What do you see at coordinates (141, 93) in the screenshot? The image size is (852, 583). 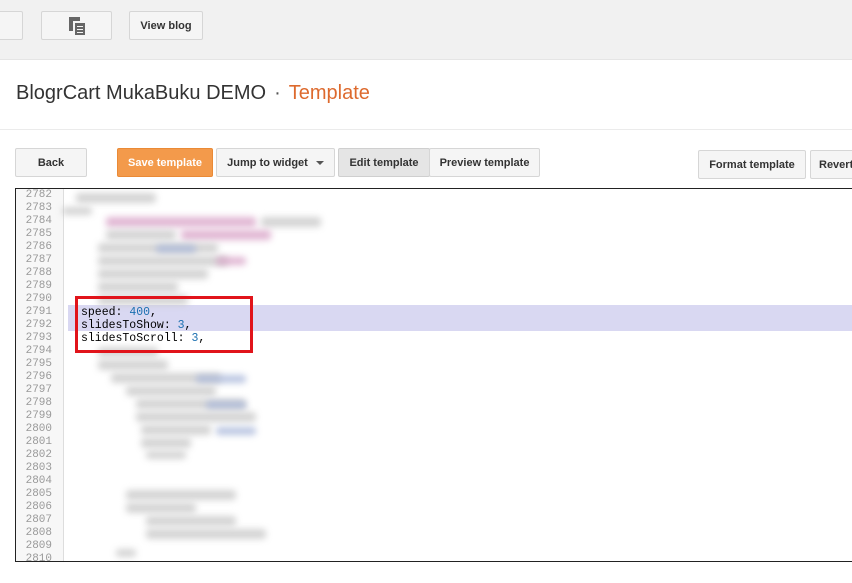 I see `blog-title: BlogrCart MukaBuku DEMO` at bounding box center [141, 93].